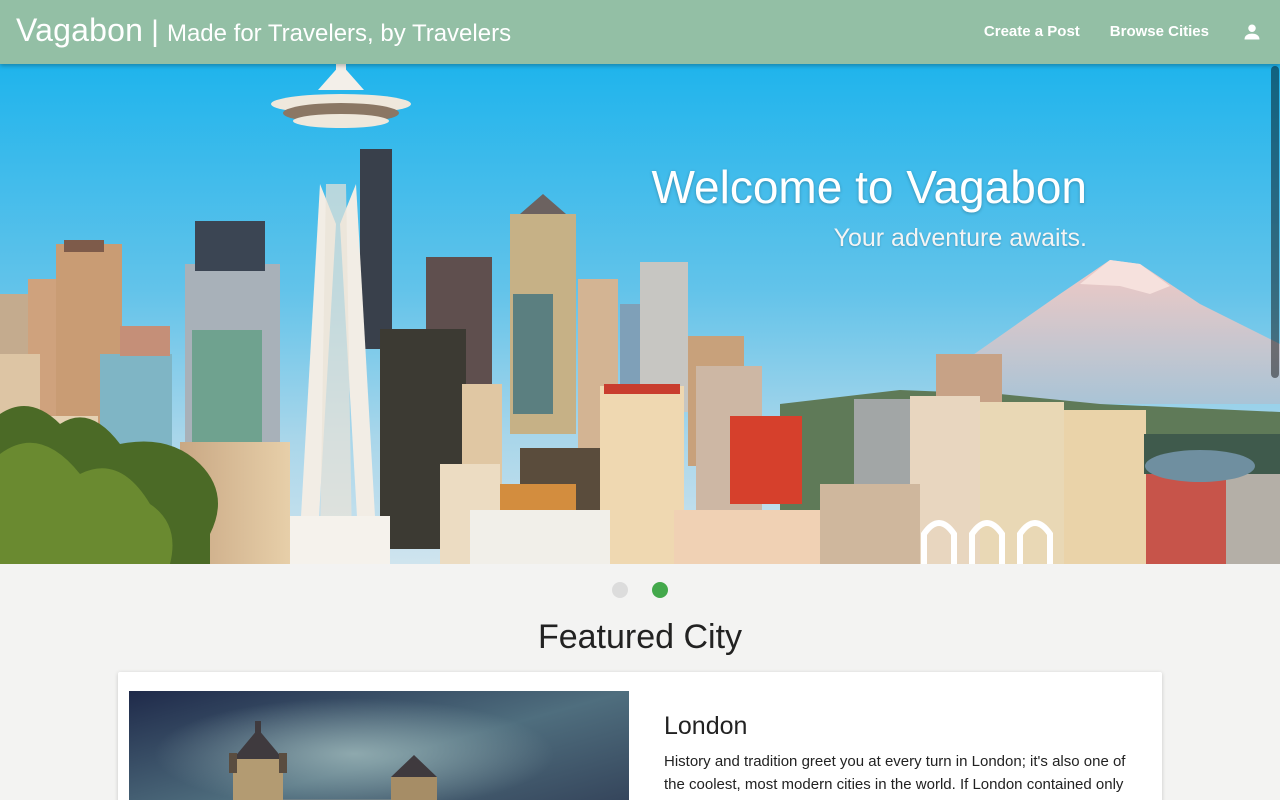 This screenshot has height=800, width=1280. Describe the element at coordinates (640, 637) in the screenshot. I see `featured-city-heading: Featured City` at that location.